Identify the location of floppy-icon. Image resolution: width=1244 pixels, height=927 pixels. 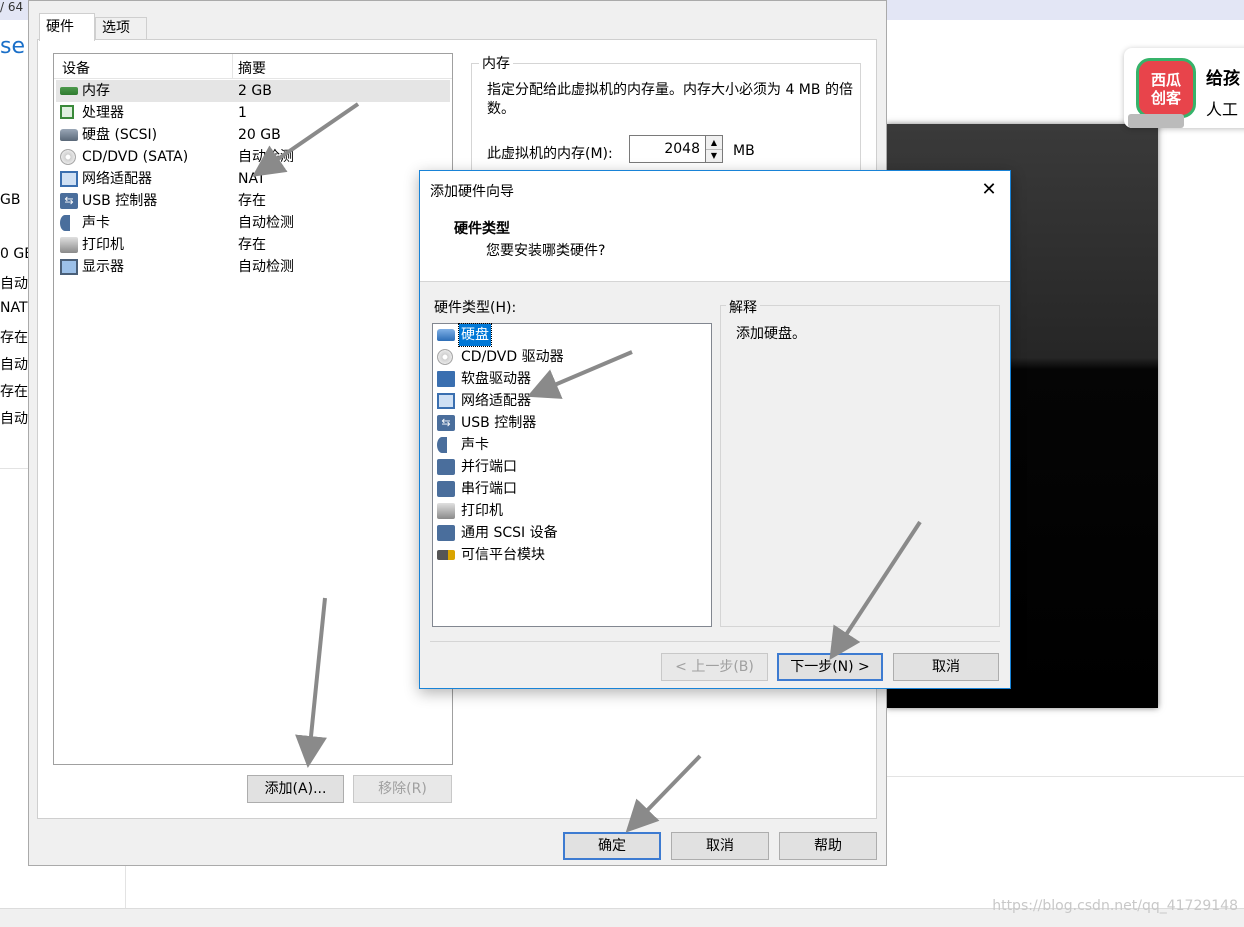
(446, 379).